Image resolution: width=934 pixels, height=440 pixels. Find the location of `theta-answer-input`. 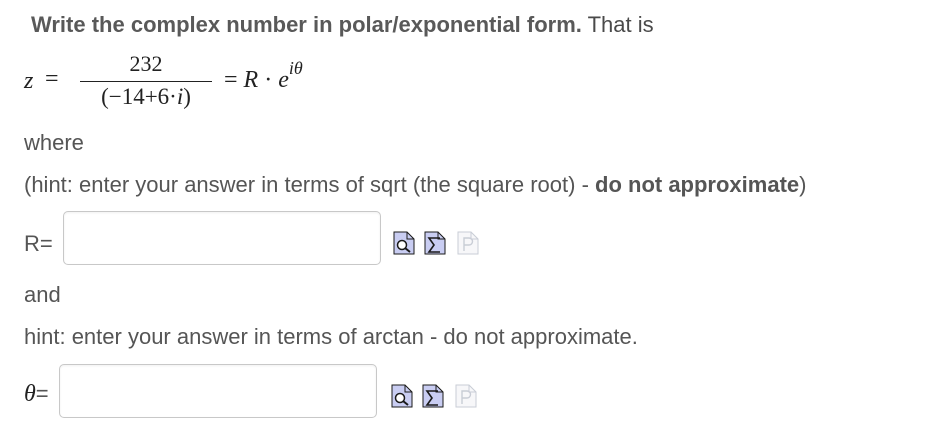

theta-answer-input is located at coordinates (218, 391).